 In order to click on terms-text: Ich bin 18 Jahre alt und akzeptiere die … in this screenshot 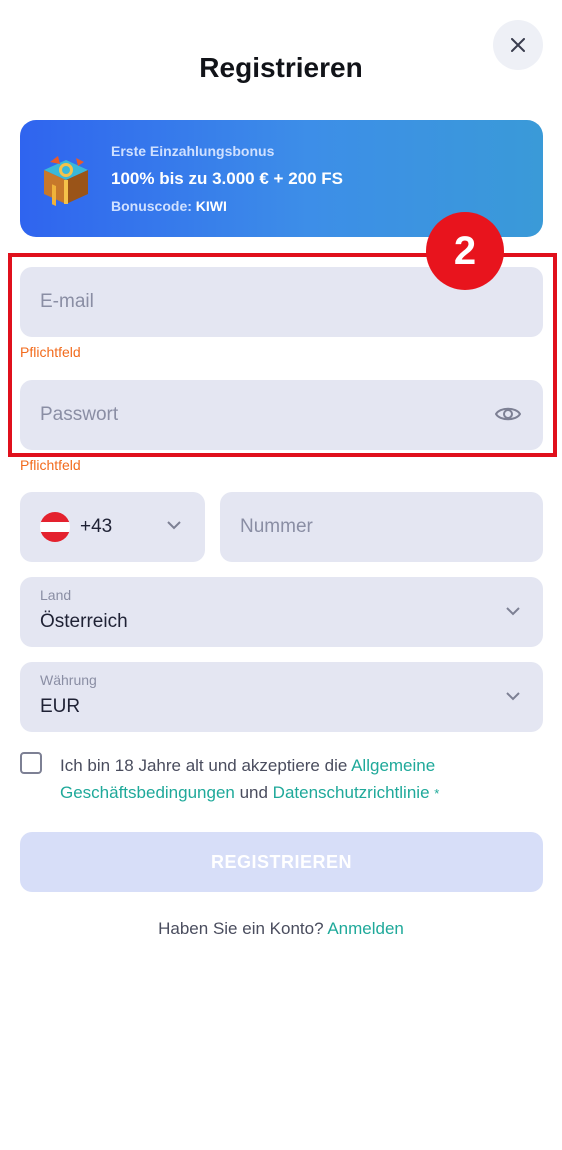, I will do `click(290, 779)`.